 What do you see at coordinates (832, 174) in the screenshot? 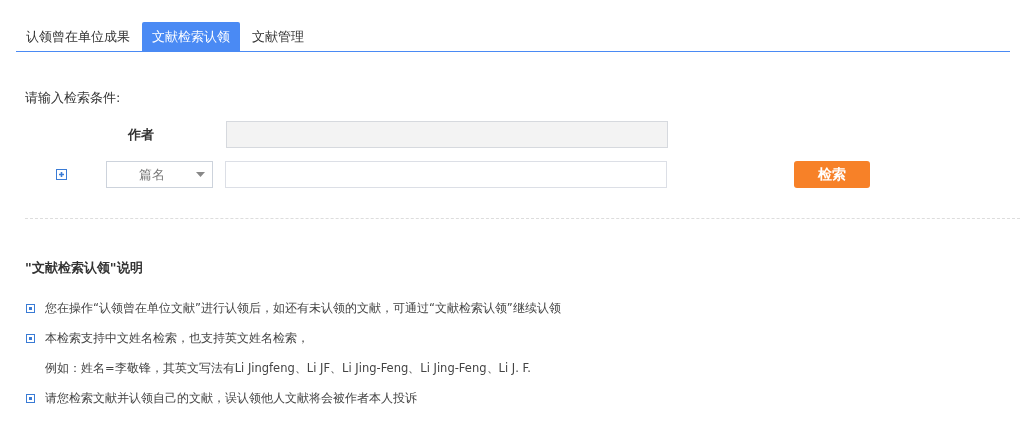
I see `search-button: 检索` at bounding box center [832, 174].